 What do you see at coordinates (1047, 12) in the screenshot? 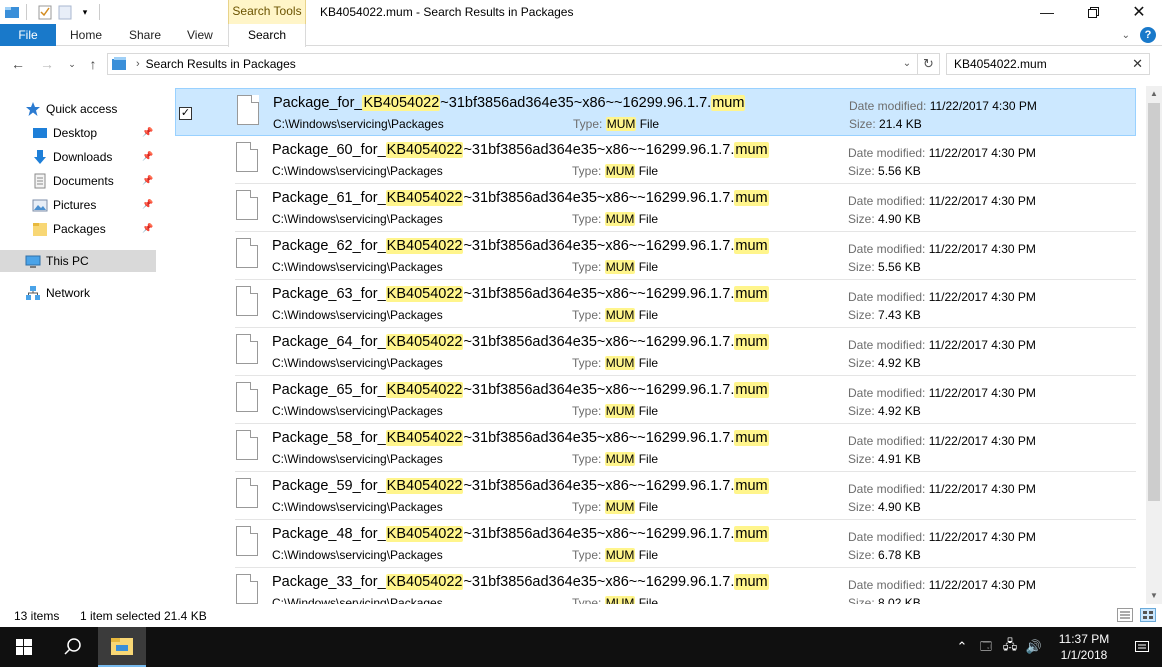
I see `minimize-button: —` at bounding box center [1047, 12].